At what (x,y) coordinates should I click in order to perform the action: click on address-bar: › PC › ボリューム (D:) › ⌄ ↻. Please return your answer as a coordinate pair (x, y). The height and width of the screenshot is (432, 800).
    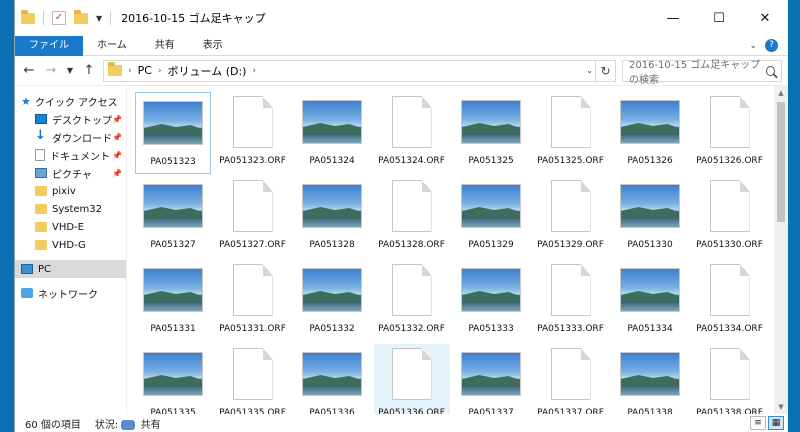
    Looking at the image, I should click on (359, 70).